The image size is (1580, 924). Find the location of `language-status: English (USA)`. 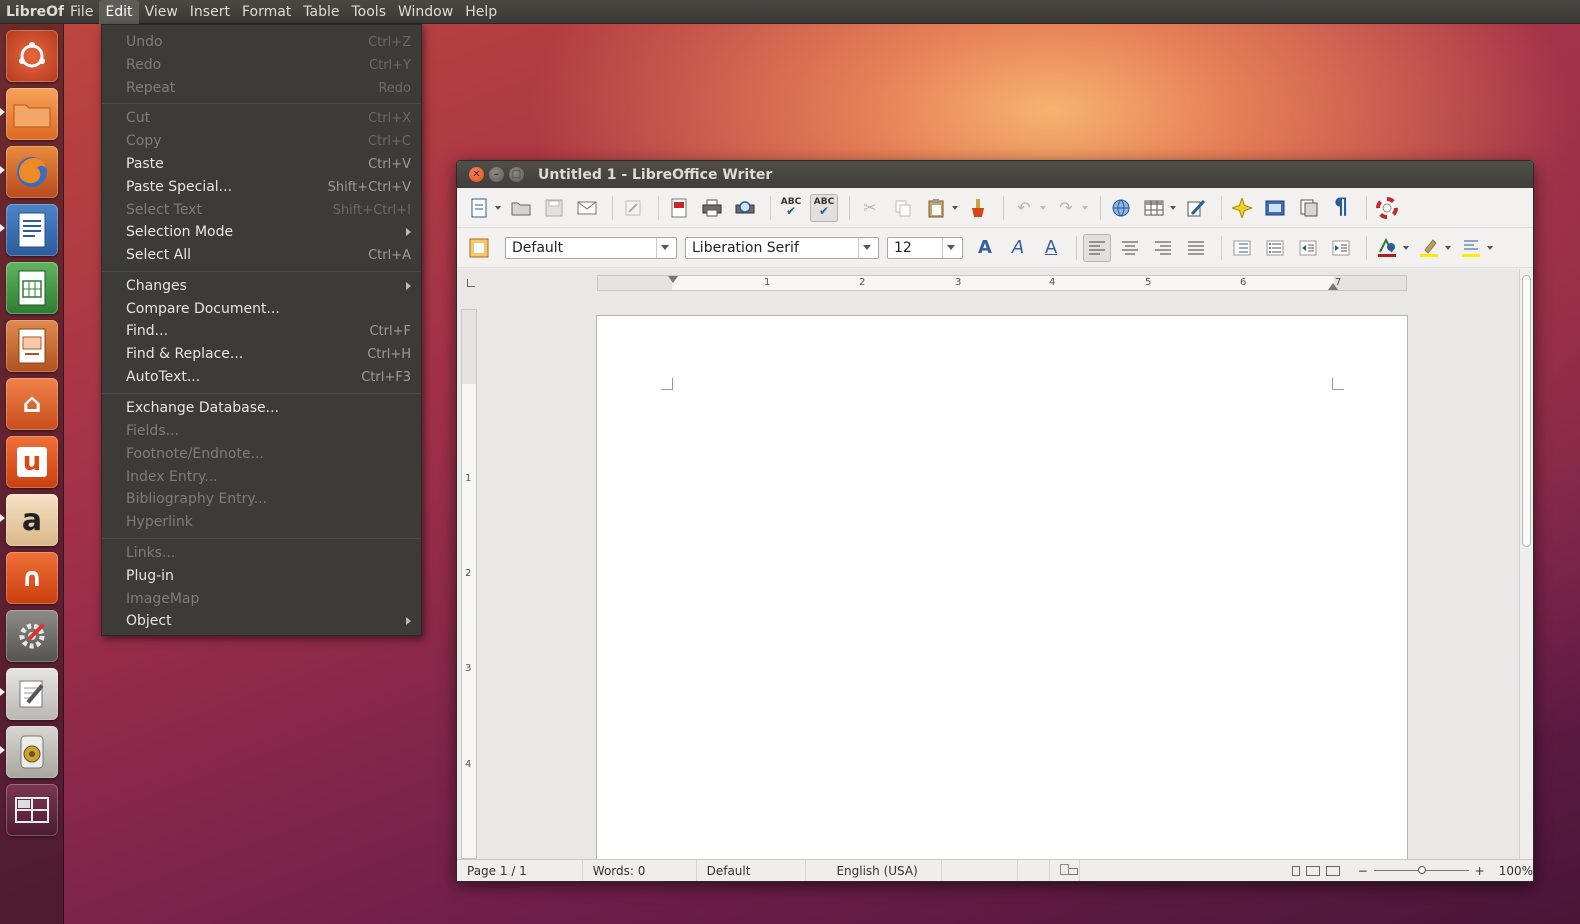

language-status: English (USA) is located at coordinates (874, 870).